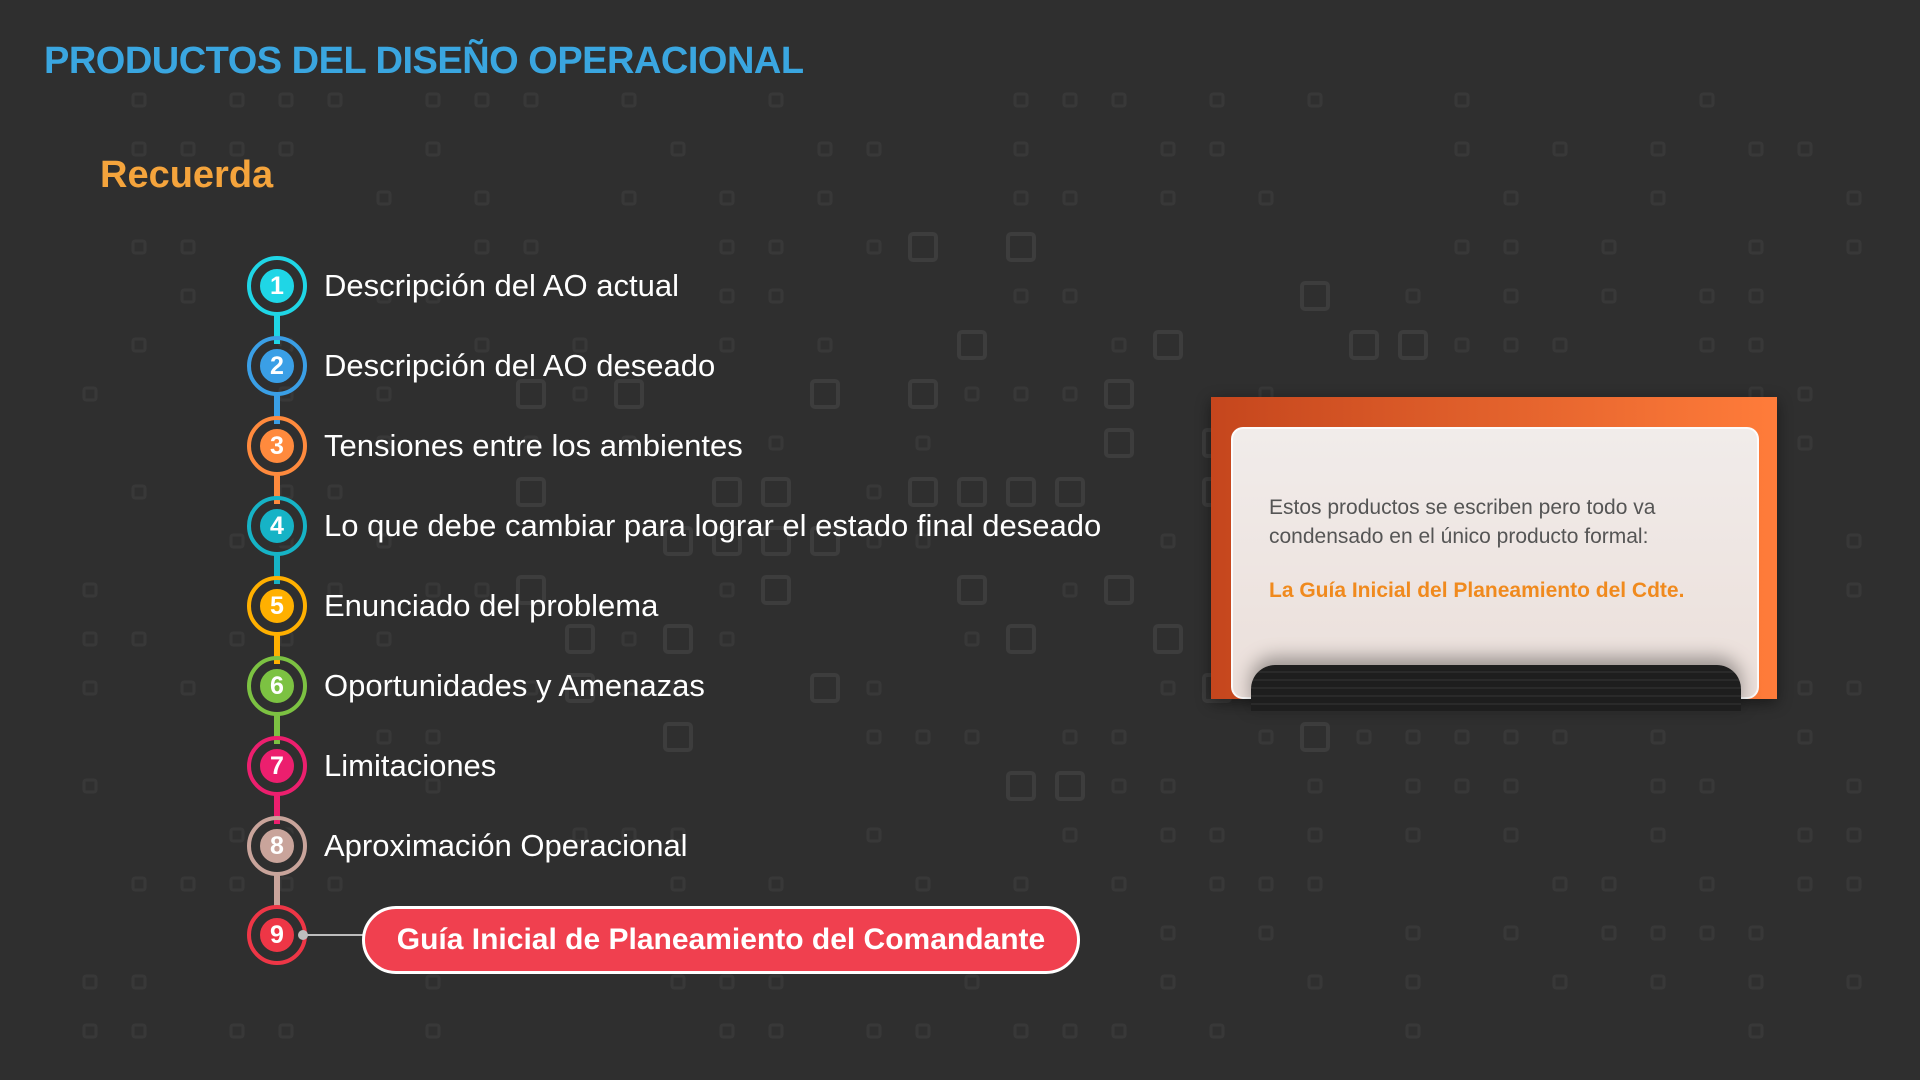 The height and width of the screenshot is (1080, 1920). I want to click on step-badge-8: 8, so click(277, 846).